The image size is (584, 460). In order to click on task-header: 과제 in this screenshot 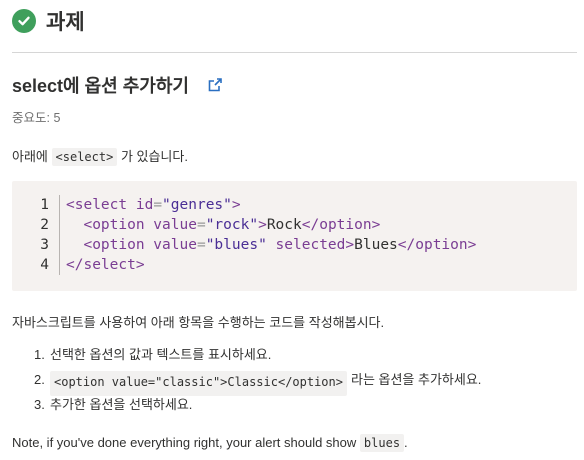, I will do `click(48, 21)`.